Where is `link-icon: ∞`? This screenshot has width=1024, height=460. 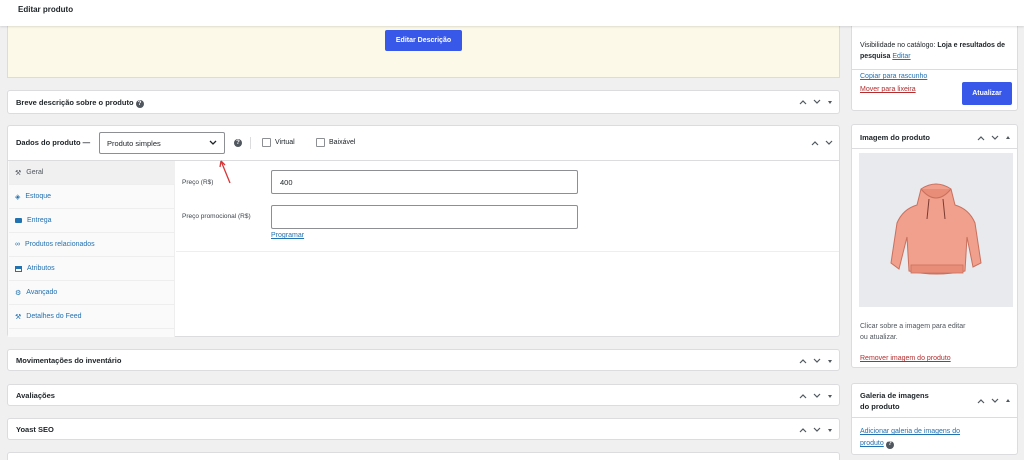 link-icon: ∞ is located at coordinates (17, 244).